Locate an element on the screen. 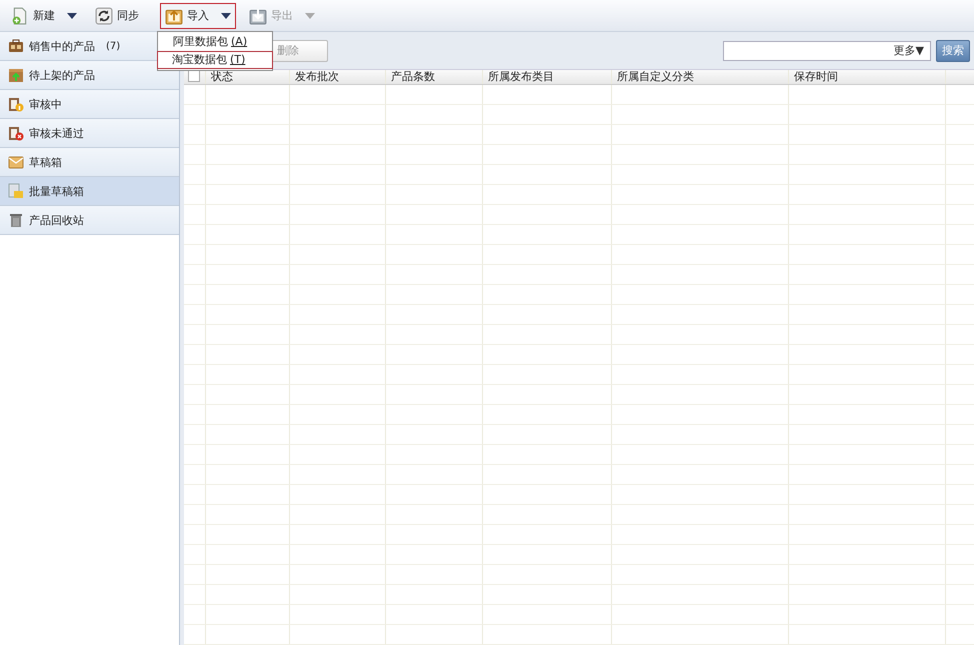 The image size is (974, 645). column-header: 所属自定义分类 is located at coordinates (700, 77).